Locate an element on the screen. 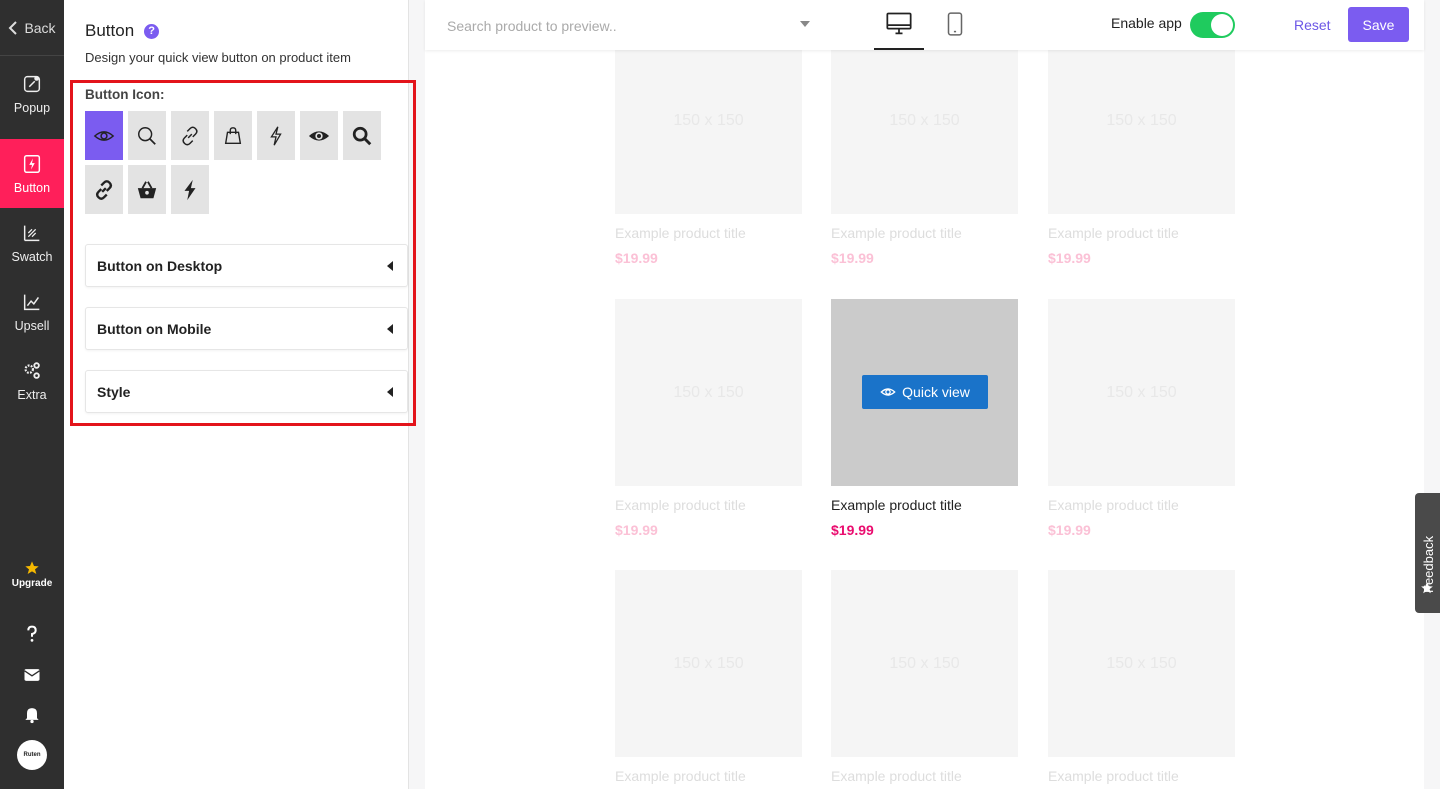 This screenshot has height=789, width=1440. popup-icon is located at coordinates (32, 83).